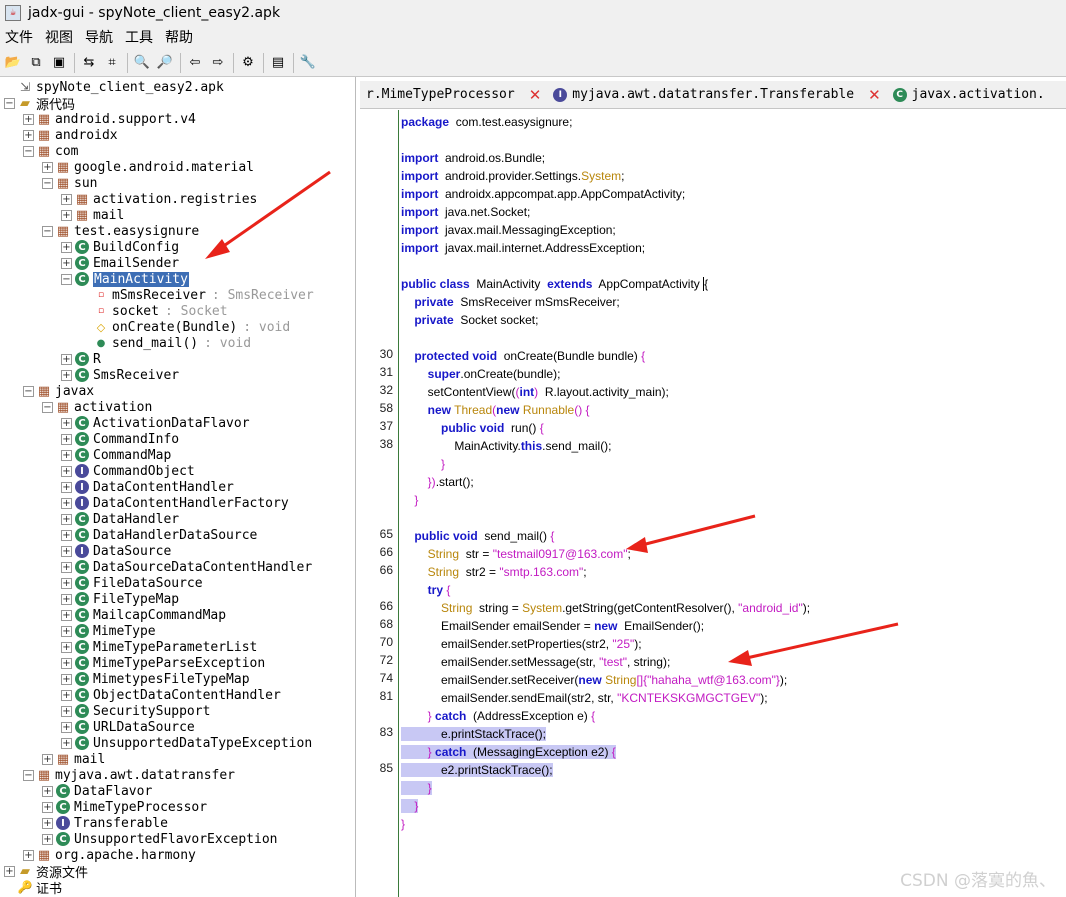 The image size is (1066, 897). Describe the element at coordinates (148, 167) in the screenshot. I see `tree-node: + ▦ google.android.material` at that location.